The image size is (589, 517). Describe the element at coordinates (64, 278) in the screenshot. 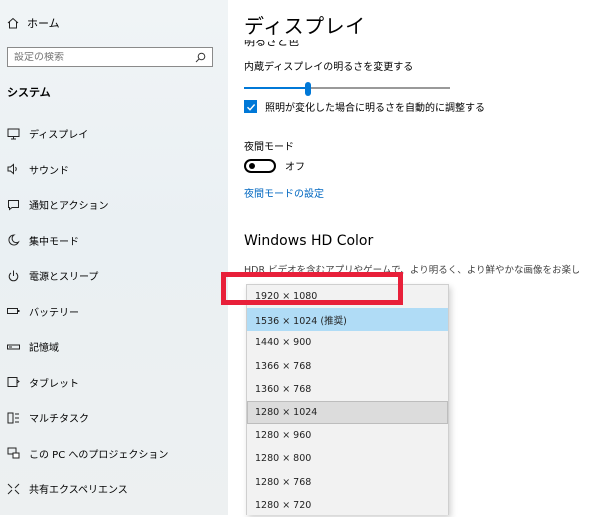

I see `sidebar-item-label: 電源とスリープ` at that location.